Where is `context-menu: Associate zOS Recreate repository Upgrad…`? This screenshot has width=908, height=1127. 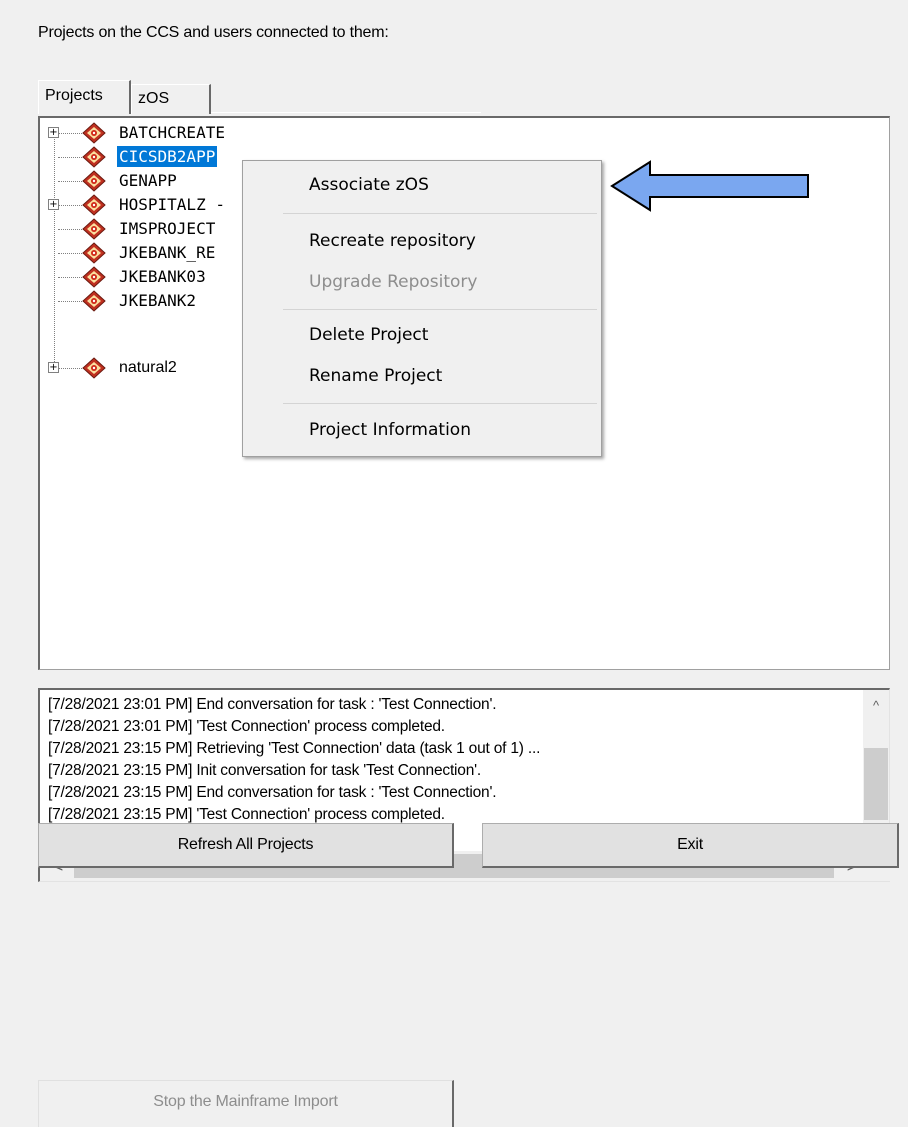 context-menu: Associate zOS Recreate repository Upgrad… is located at coordinates (422, 308).